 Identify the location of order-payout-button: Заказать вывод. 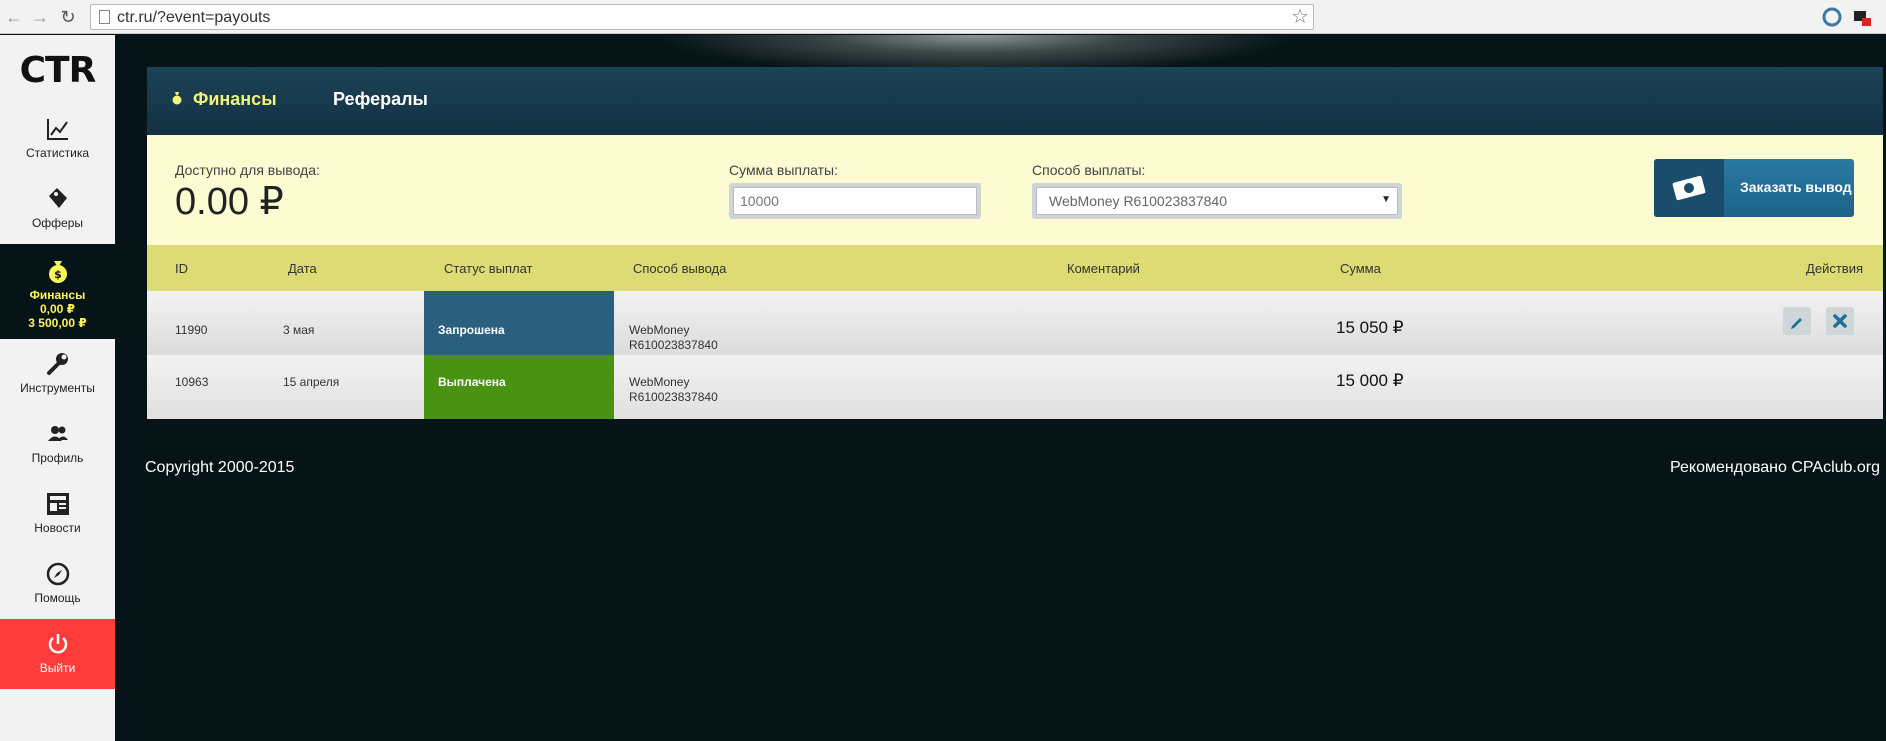
(1754, 188).